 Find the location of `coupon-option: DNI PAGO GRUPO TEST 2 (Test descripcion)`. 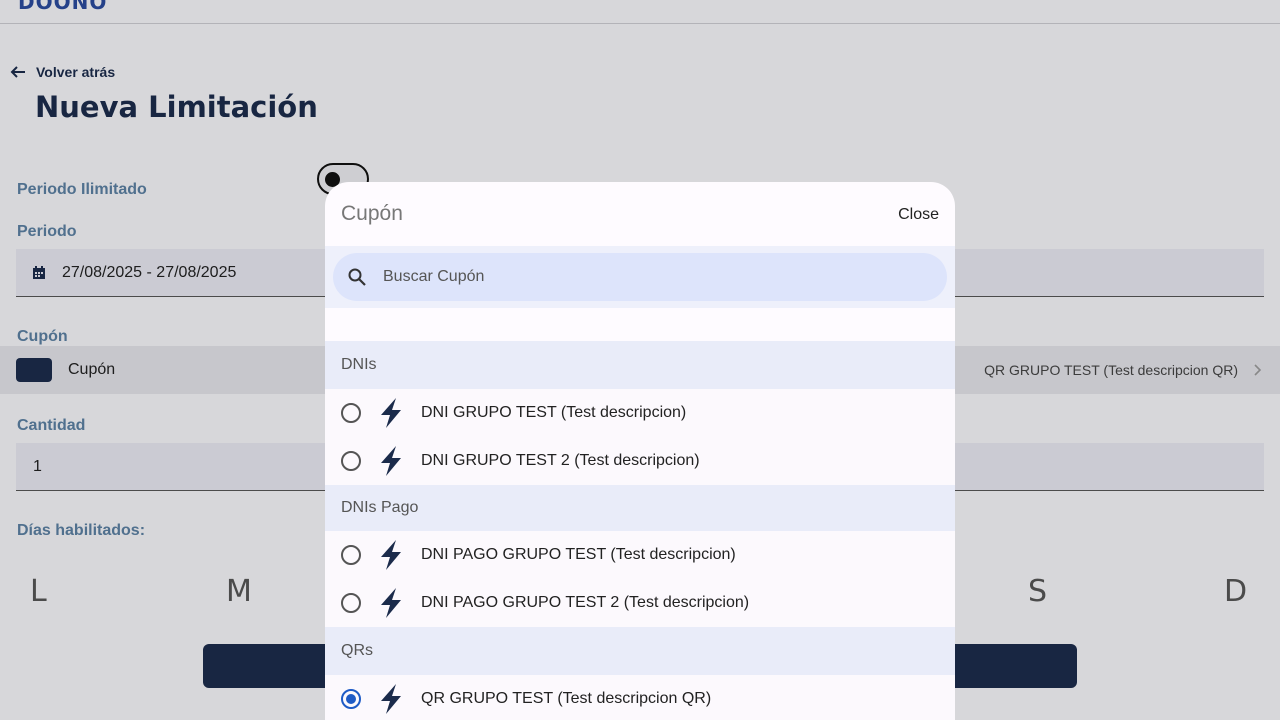

coupon-option: DNI PAGO GRUPO TEST 2 (Test descripcion) is located at coordinates (640, 603).